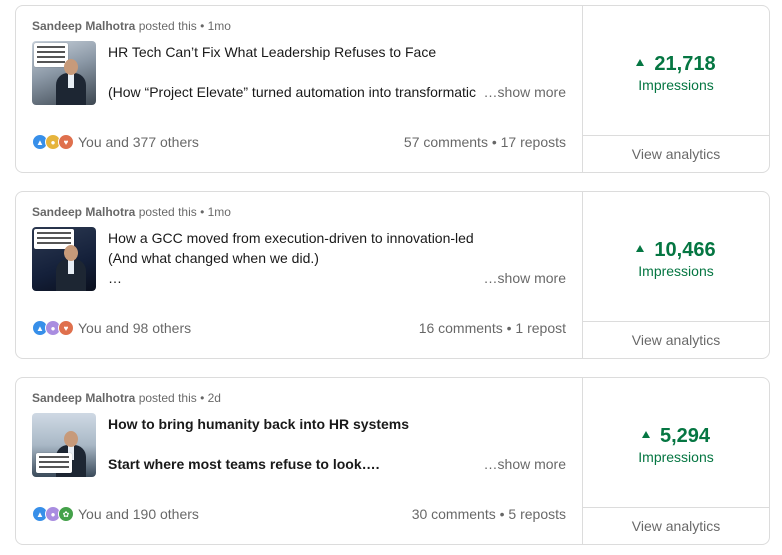  I want to click on comments-reposts-count: 30 comments • 5 reposts, so click(489, 514).